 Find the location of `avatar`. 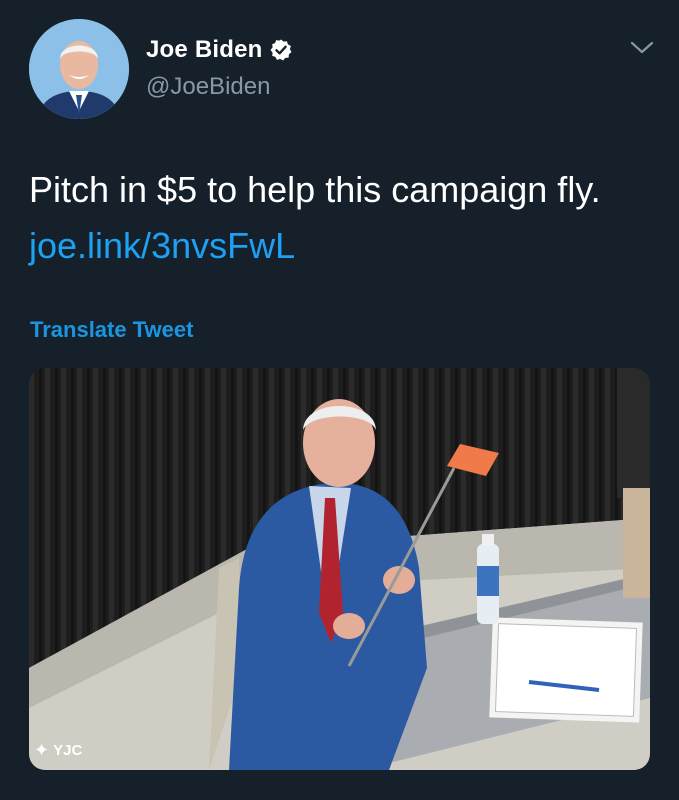

avatar is located at coordinates (79, 69).